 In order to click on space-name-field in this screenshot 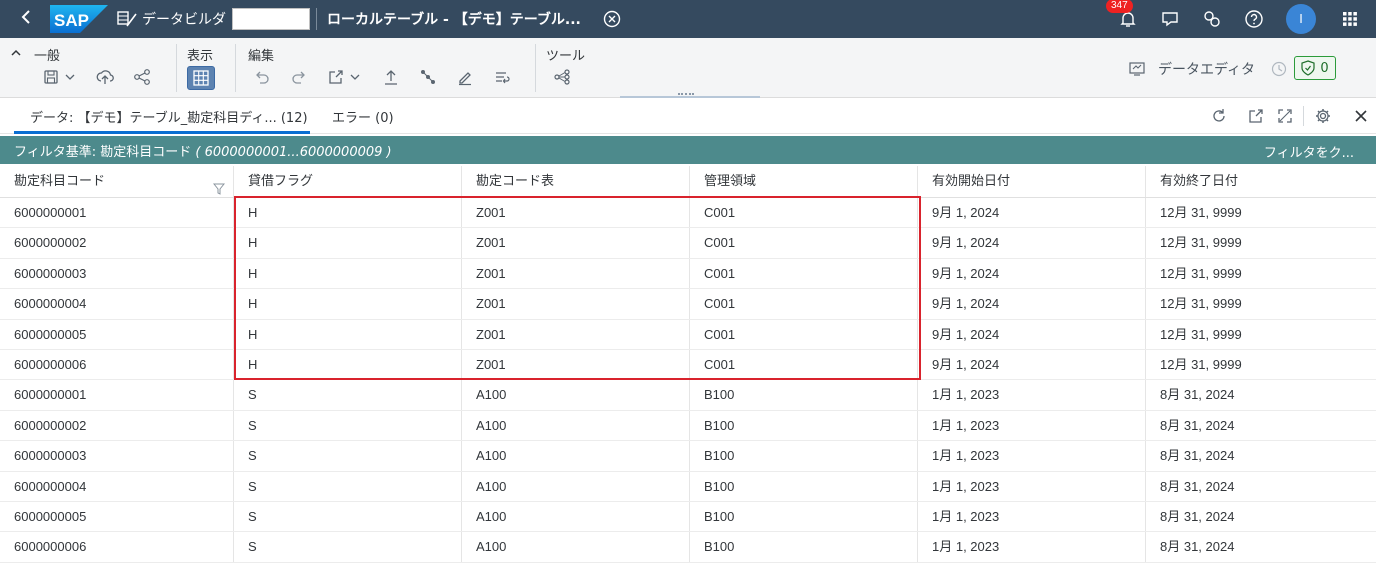, I will do `click(271, 19)`.